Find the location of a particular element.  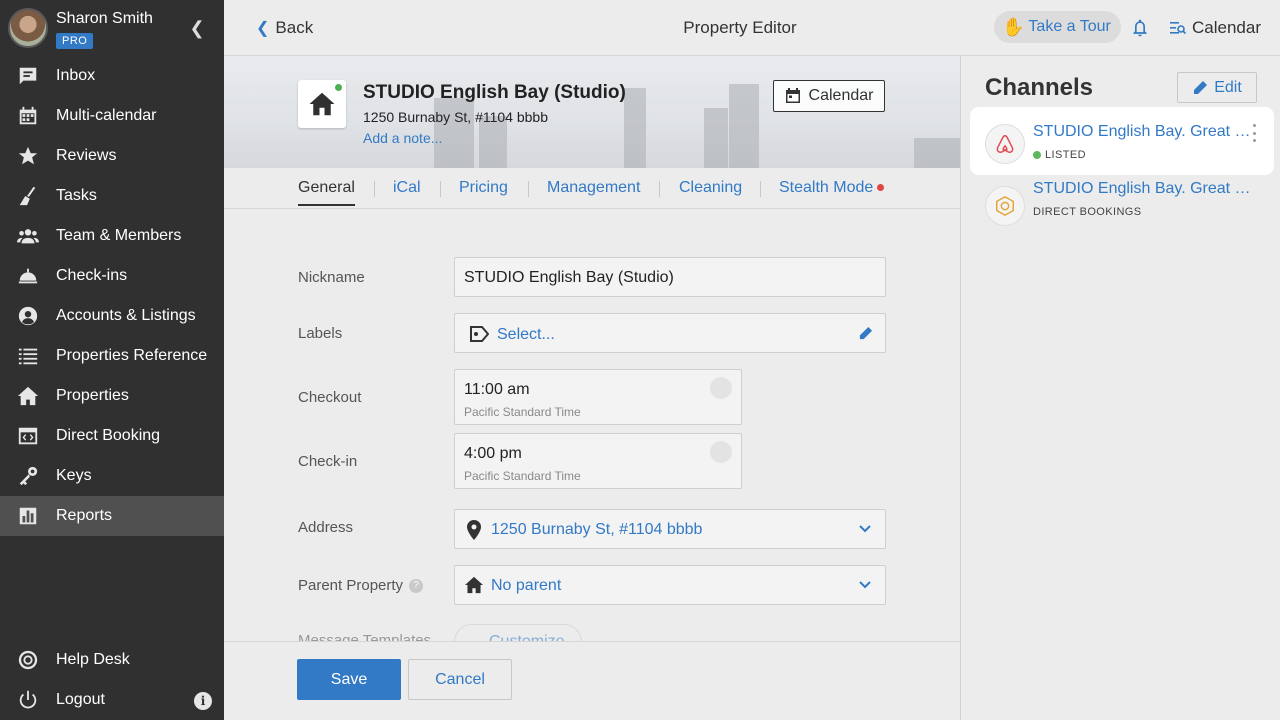

sidebar-item-inbox: Inbox is located at coordinates (112, 76).